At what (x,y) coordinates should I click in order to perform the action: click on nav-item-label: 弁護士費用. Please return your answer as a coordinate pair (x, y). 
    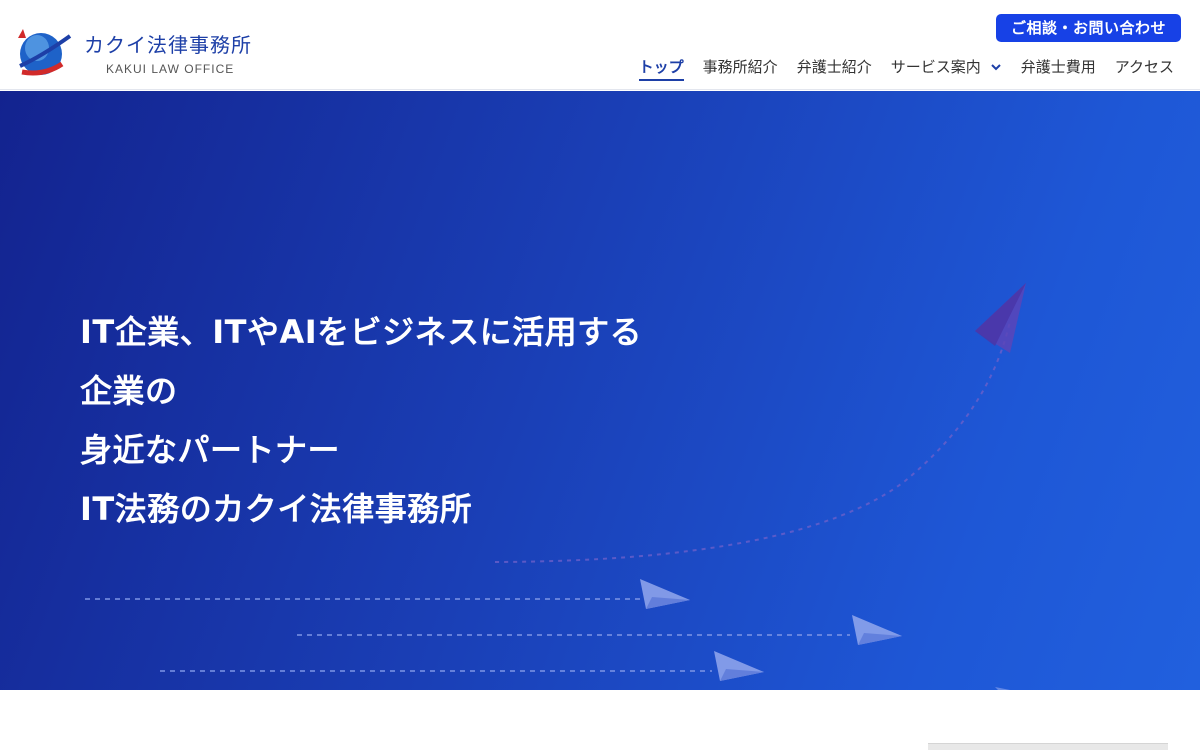
    Looking at the image, I should click on (1058, 67).